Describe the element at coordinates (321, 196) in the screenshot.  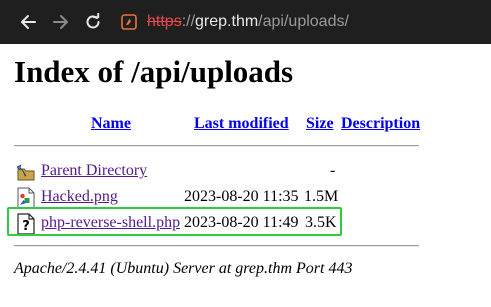
I see `file-size: 1.5M` at that location.